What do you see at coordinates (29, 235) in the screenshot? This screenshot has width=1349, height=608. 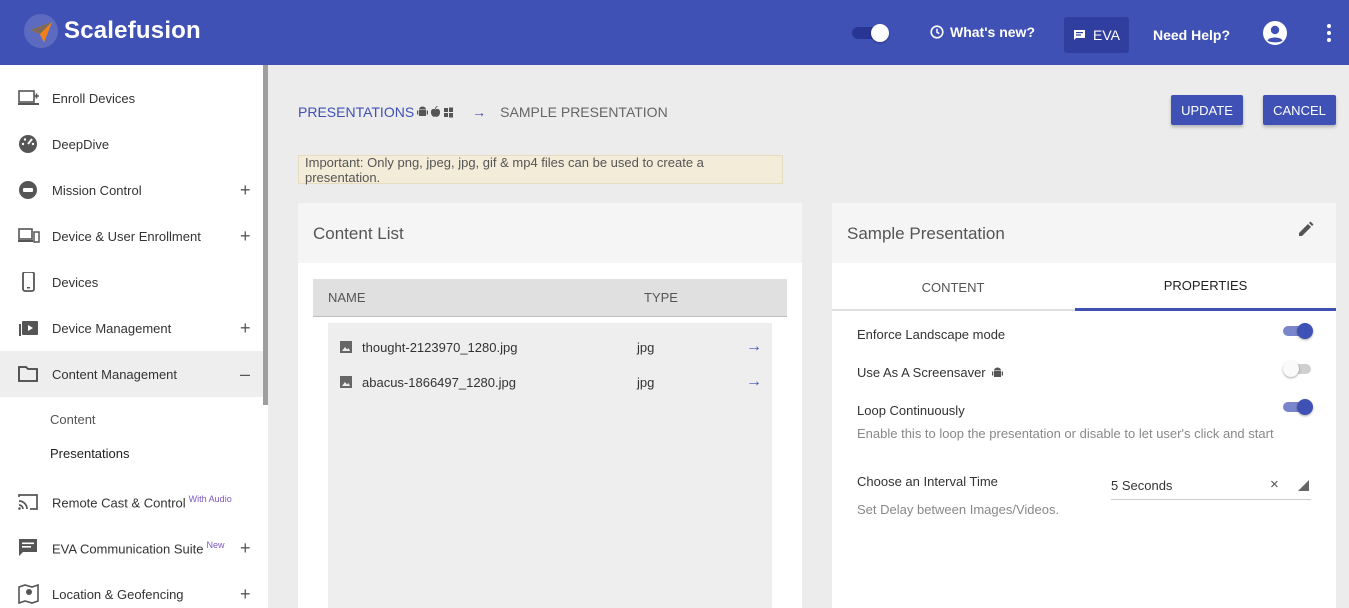 I see `devices-icon` at bounding box center [29, 235].